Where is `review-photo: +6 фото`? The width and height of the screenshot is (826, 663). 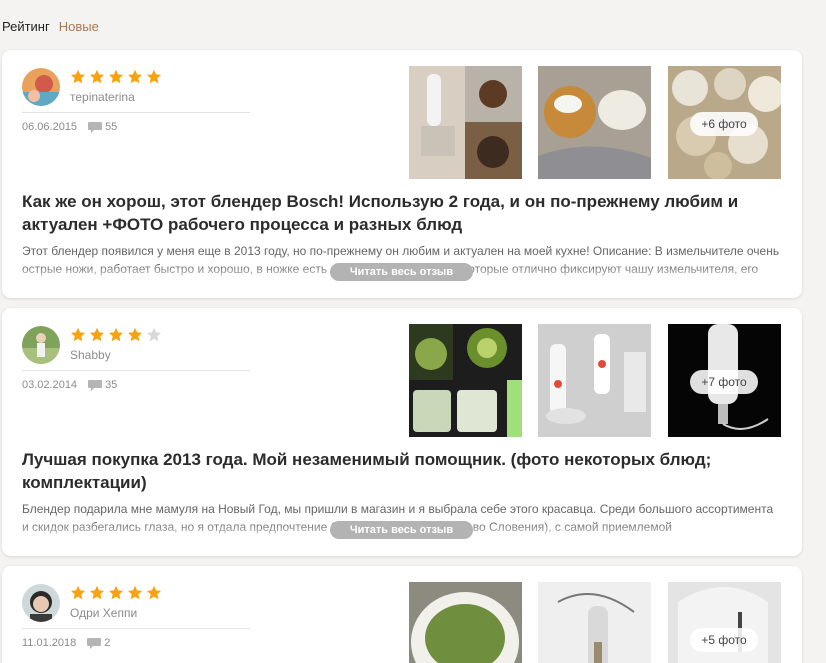 review-photo: +6 фото is located at coordinates (724, 122).